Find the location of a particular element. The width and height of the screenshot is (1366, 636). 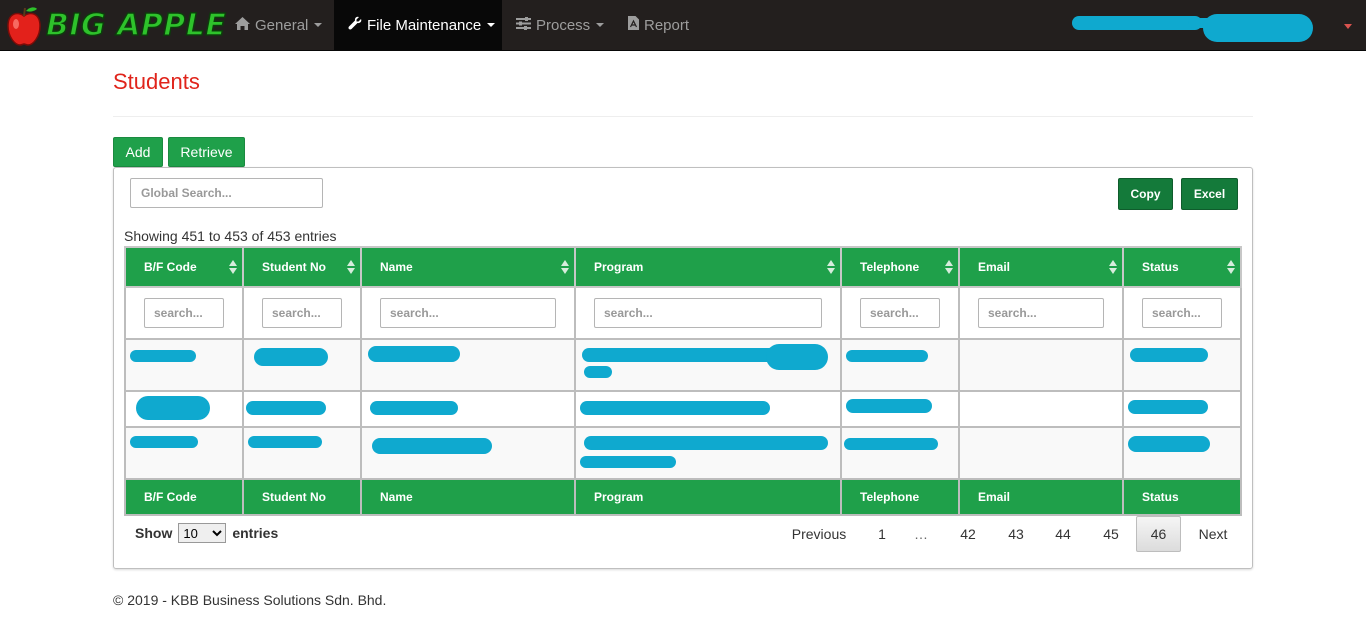

nav-general: General is located at coordinates (277, 25).